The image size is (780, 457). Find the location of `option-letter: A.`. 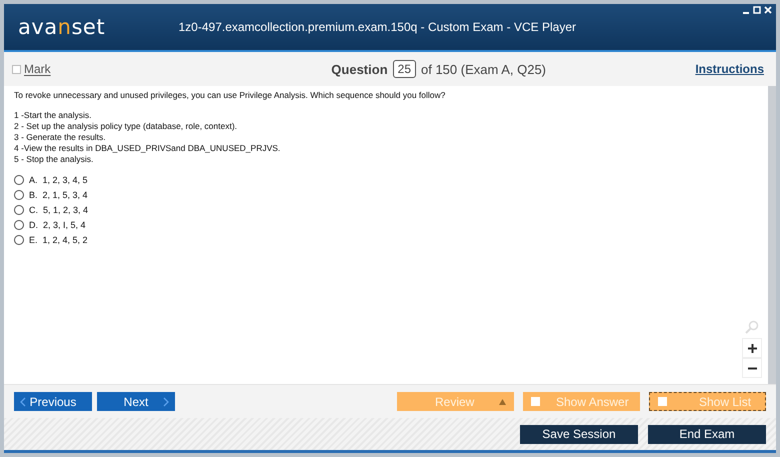

option-letter: A. is located at coordinates (33, 180).